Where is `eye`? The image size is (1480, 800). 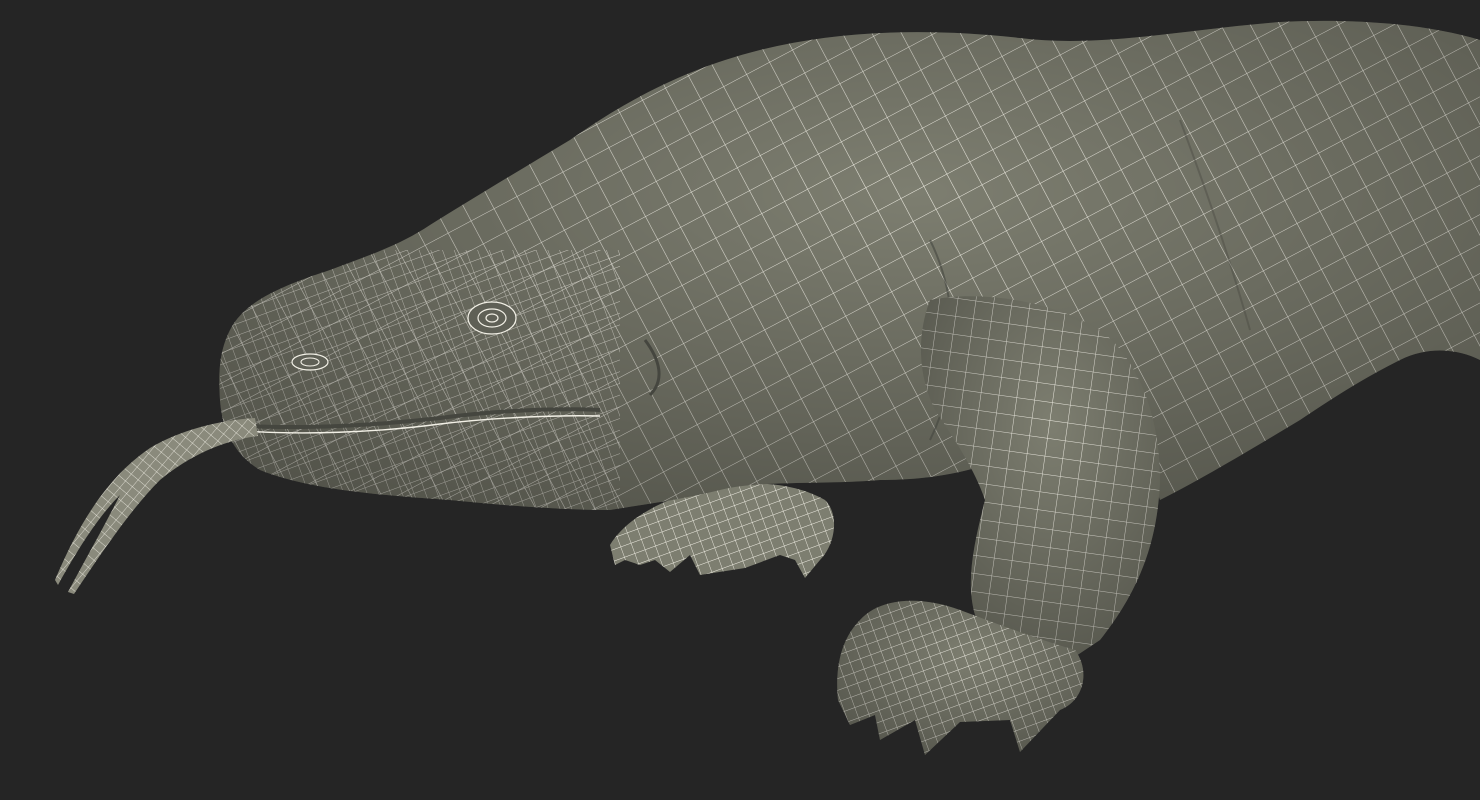 eye is located at coordinates (492, 318).